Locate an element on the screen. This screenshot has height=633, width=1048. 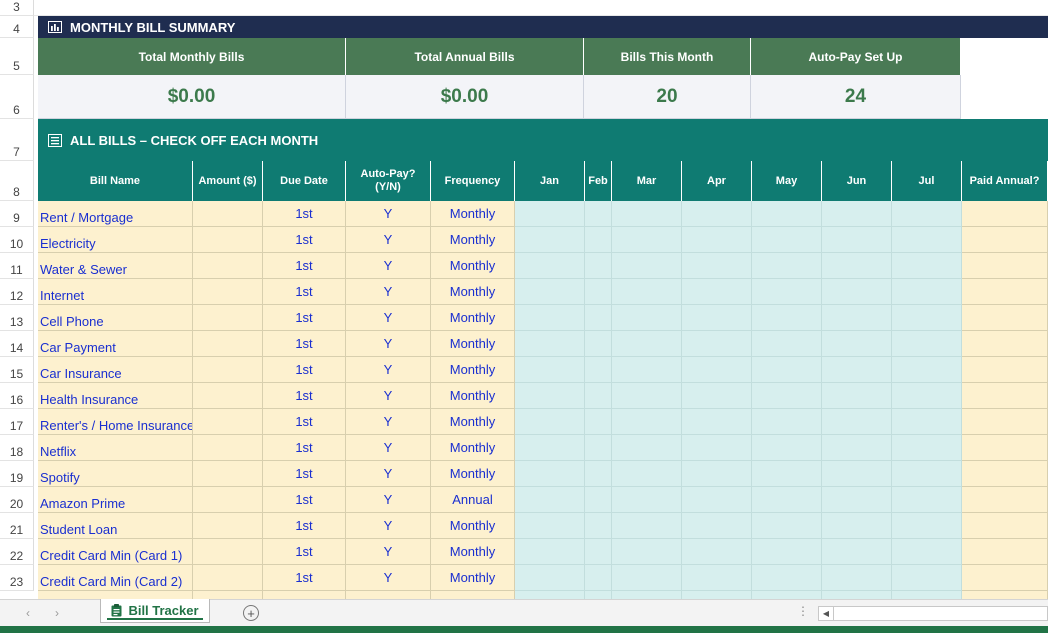
bill-row-8-autopay: Y is located at coordinates (388, 422).